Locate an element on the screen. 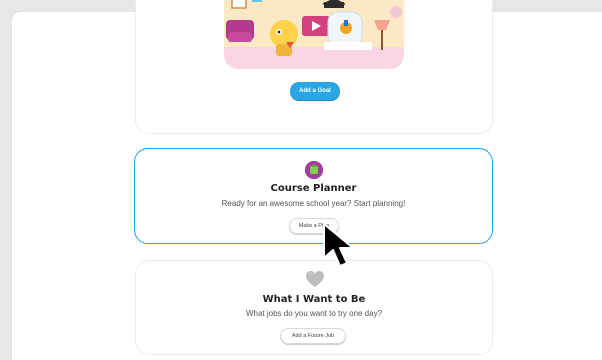 This screenshot has width=602, height=360. heart-icon is located at coordinates (315, 279).